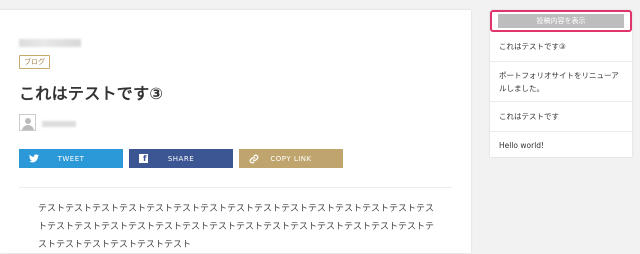 This screenshot has width=640, height=254. Describe the element at coordinates (561, 81) in the screenshot. I see `recent-post-link: ポートフォリオサイトをリニューアルしました。` at that location.